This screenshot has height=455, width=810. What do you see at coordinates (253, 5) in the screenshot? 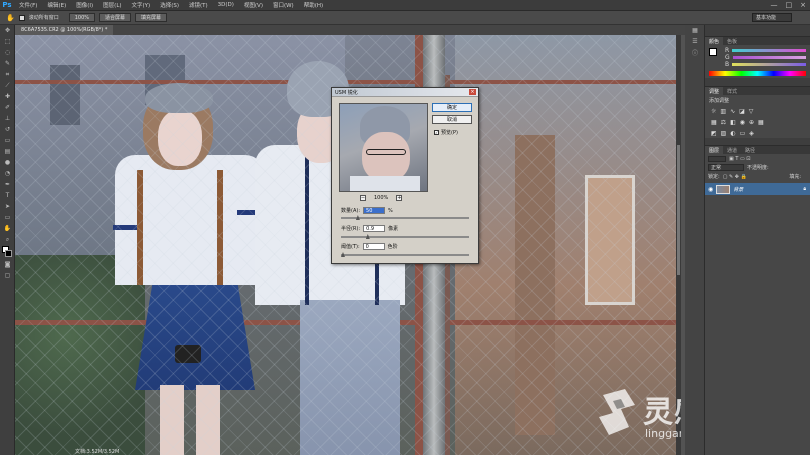
I see `menu-view: 视图(V)` at bounding box center [253, 5].